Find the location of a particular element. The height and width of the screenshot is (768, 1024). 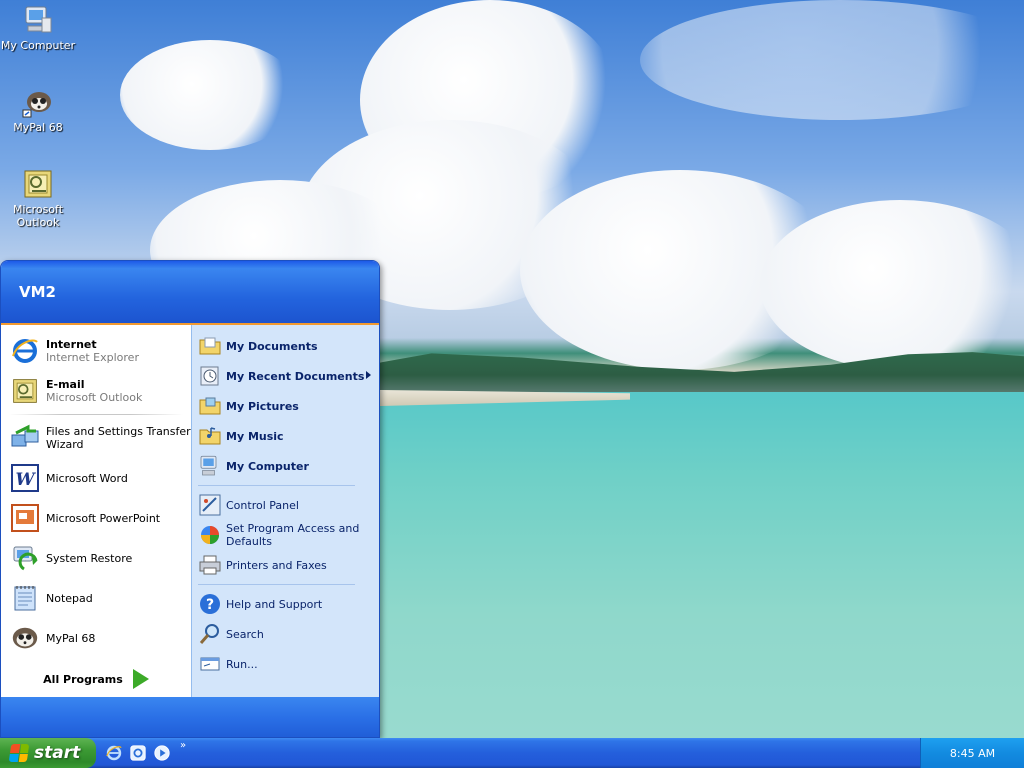

menu-item-title: Notepad is located at coordinates (69, 598).